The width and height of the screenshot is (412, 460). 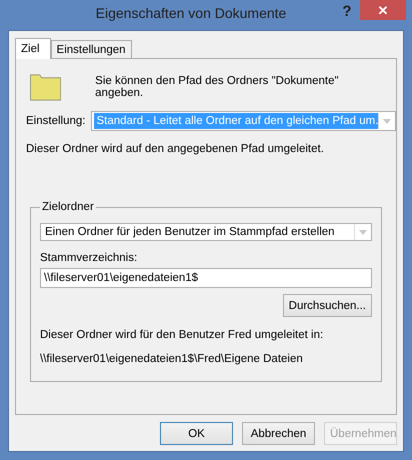 I want to click on result-path: \\fileserver01\eigenedateien1$\Fred\Eigene Dateien, so click(x=172, y=359).